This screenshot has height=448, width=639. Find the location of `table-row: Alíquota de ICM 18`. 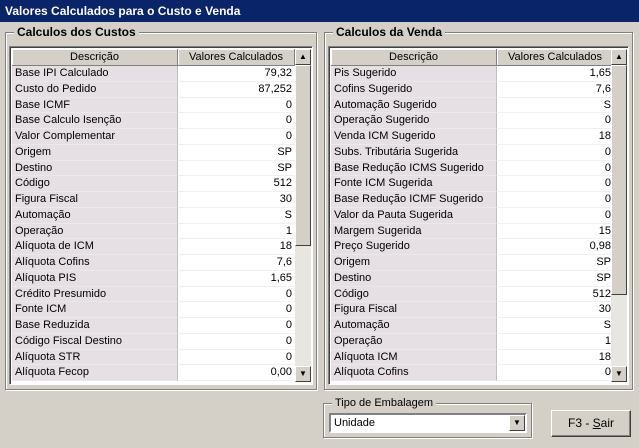

table-row: Alíquota de ICM 18 is located at coordinates (153, 247).